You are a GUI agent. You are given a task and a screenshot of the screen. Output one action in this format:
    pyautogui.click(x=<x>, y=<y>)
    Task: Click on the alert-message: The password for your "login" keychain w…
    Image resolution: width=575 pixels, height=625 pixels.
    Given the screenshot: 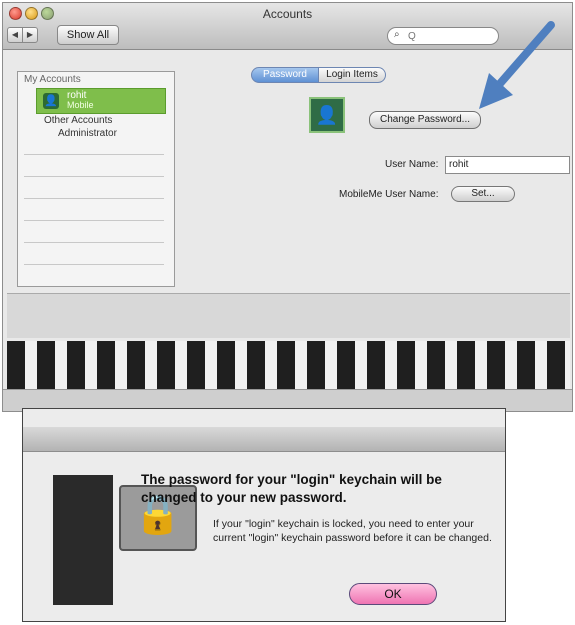 What is the action you would take?
    pyautogui.click(x=291, y=488)
    